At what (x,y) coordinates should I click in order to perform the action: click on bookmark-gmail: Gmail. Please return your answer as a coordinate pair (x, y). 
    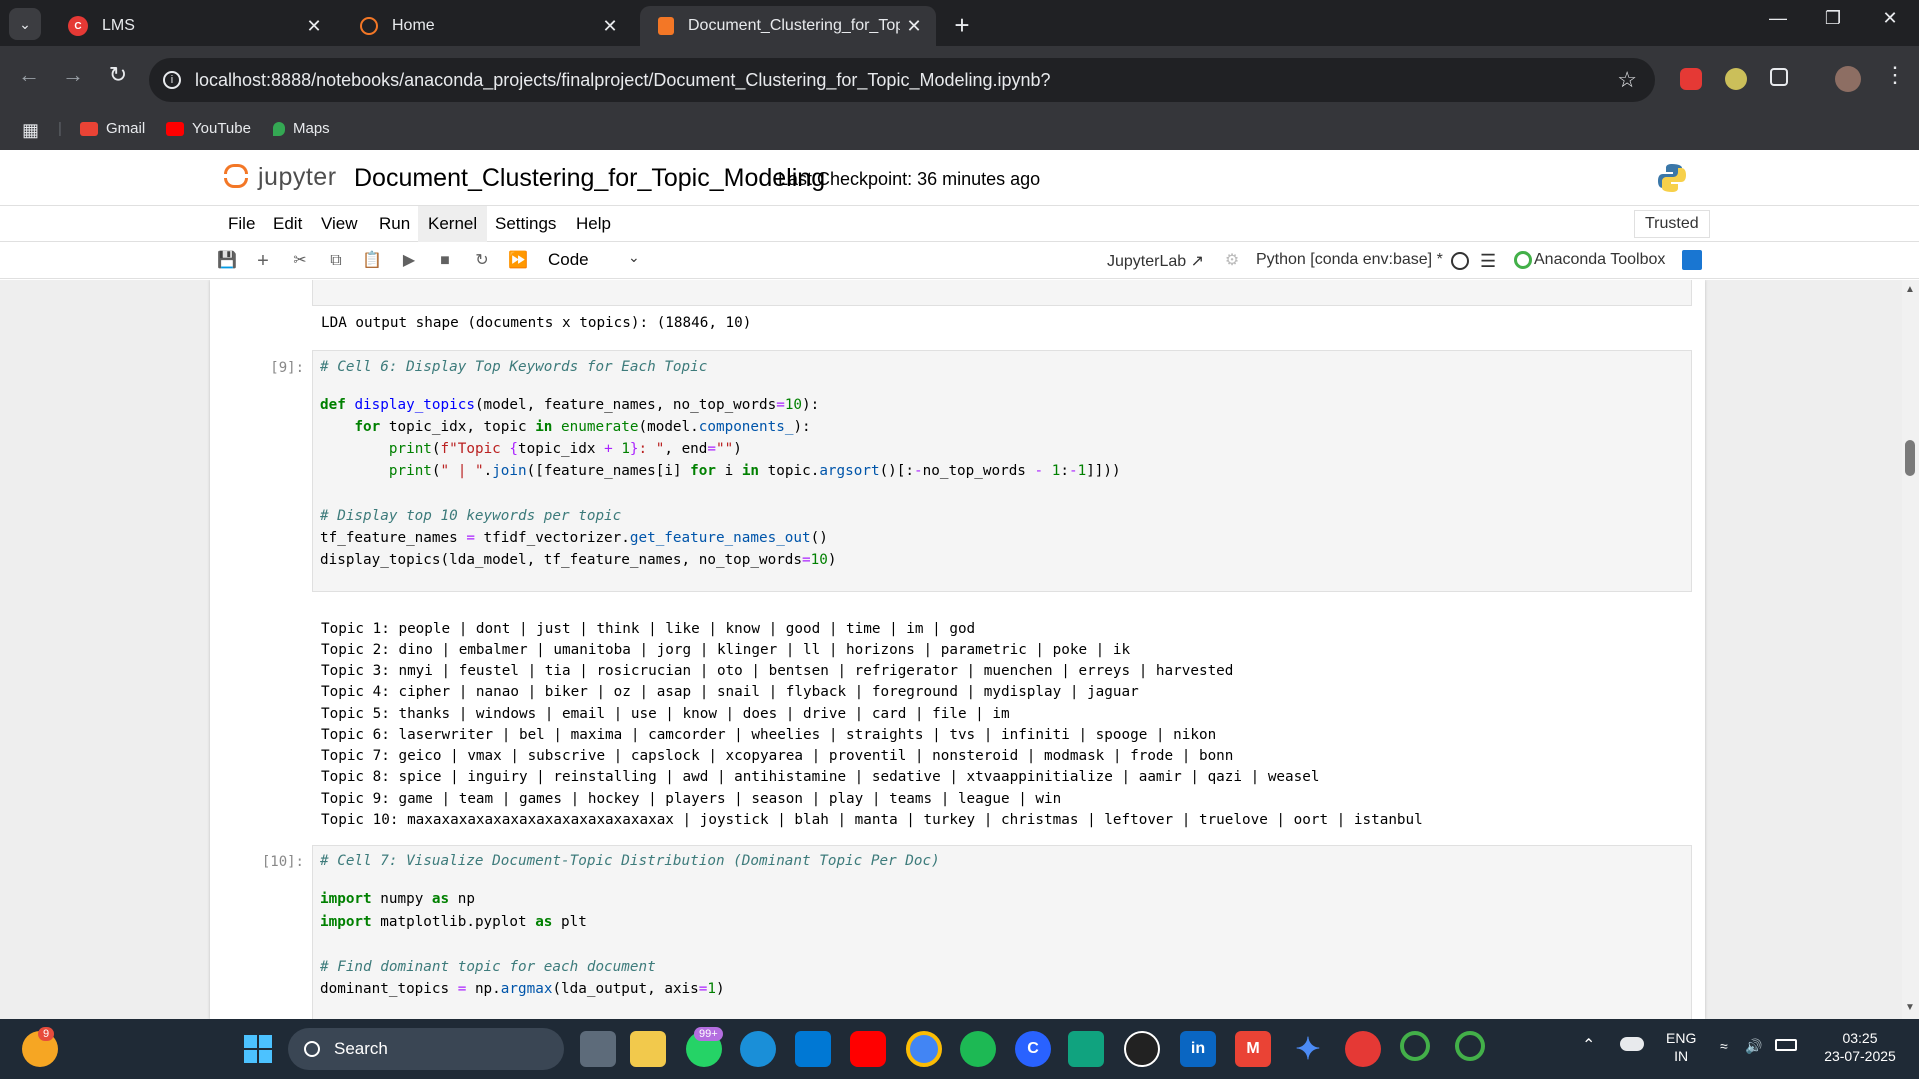
    Looking at the image, I should click on (112, 128).